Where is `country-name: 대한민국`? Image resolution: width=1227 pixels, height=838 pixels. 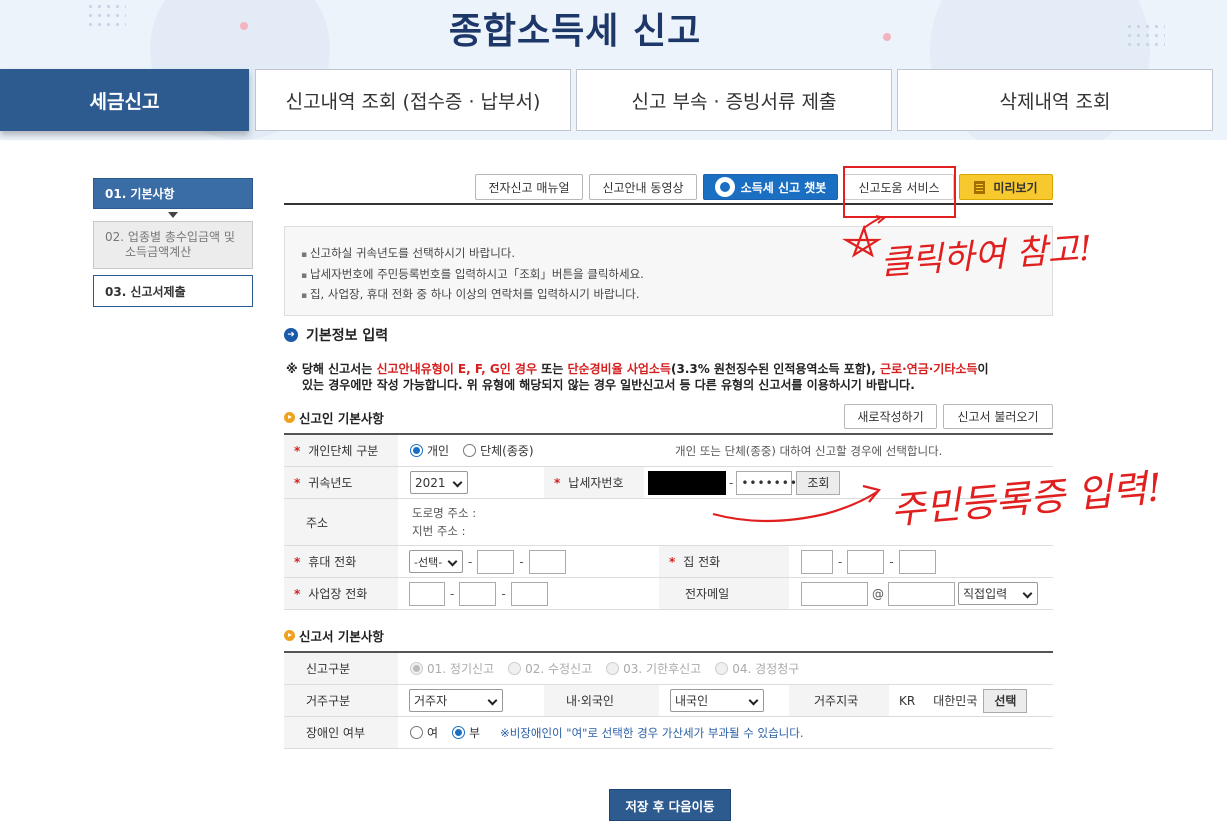 country-name: 대한민국 is located at coordinates (955, 701).